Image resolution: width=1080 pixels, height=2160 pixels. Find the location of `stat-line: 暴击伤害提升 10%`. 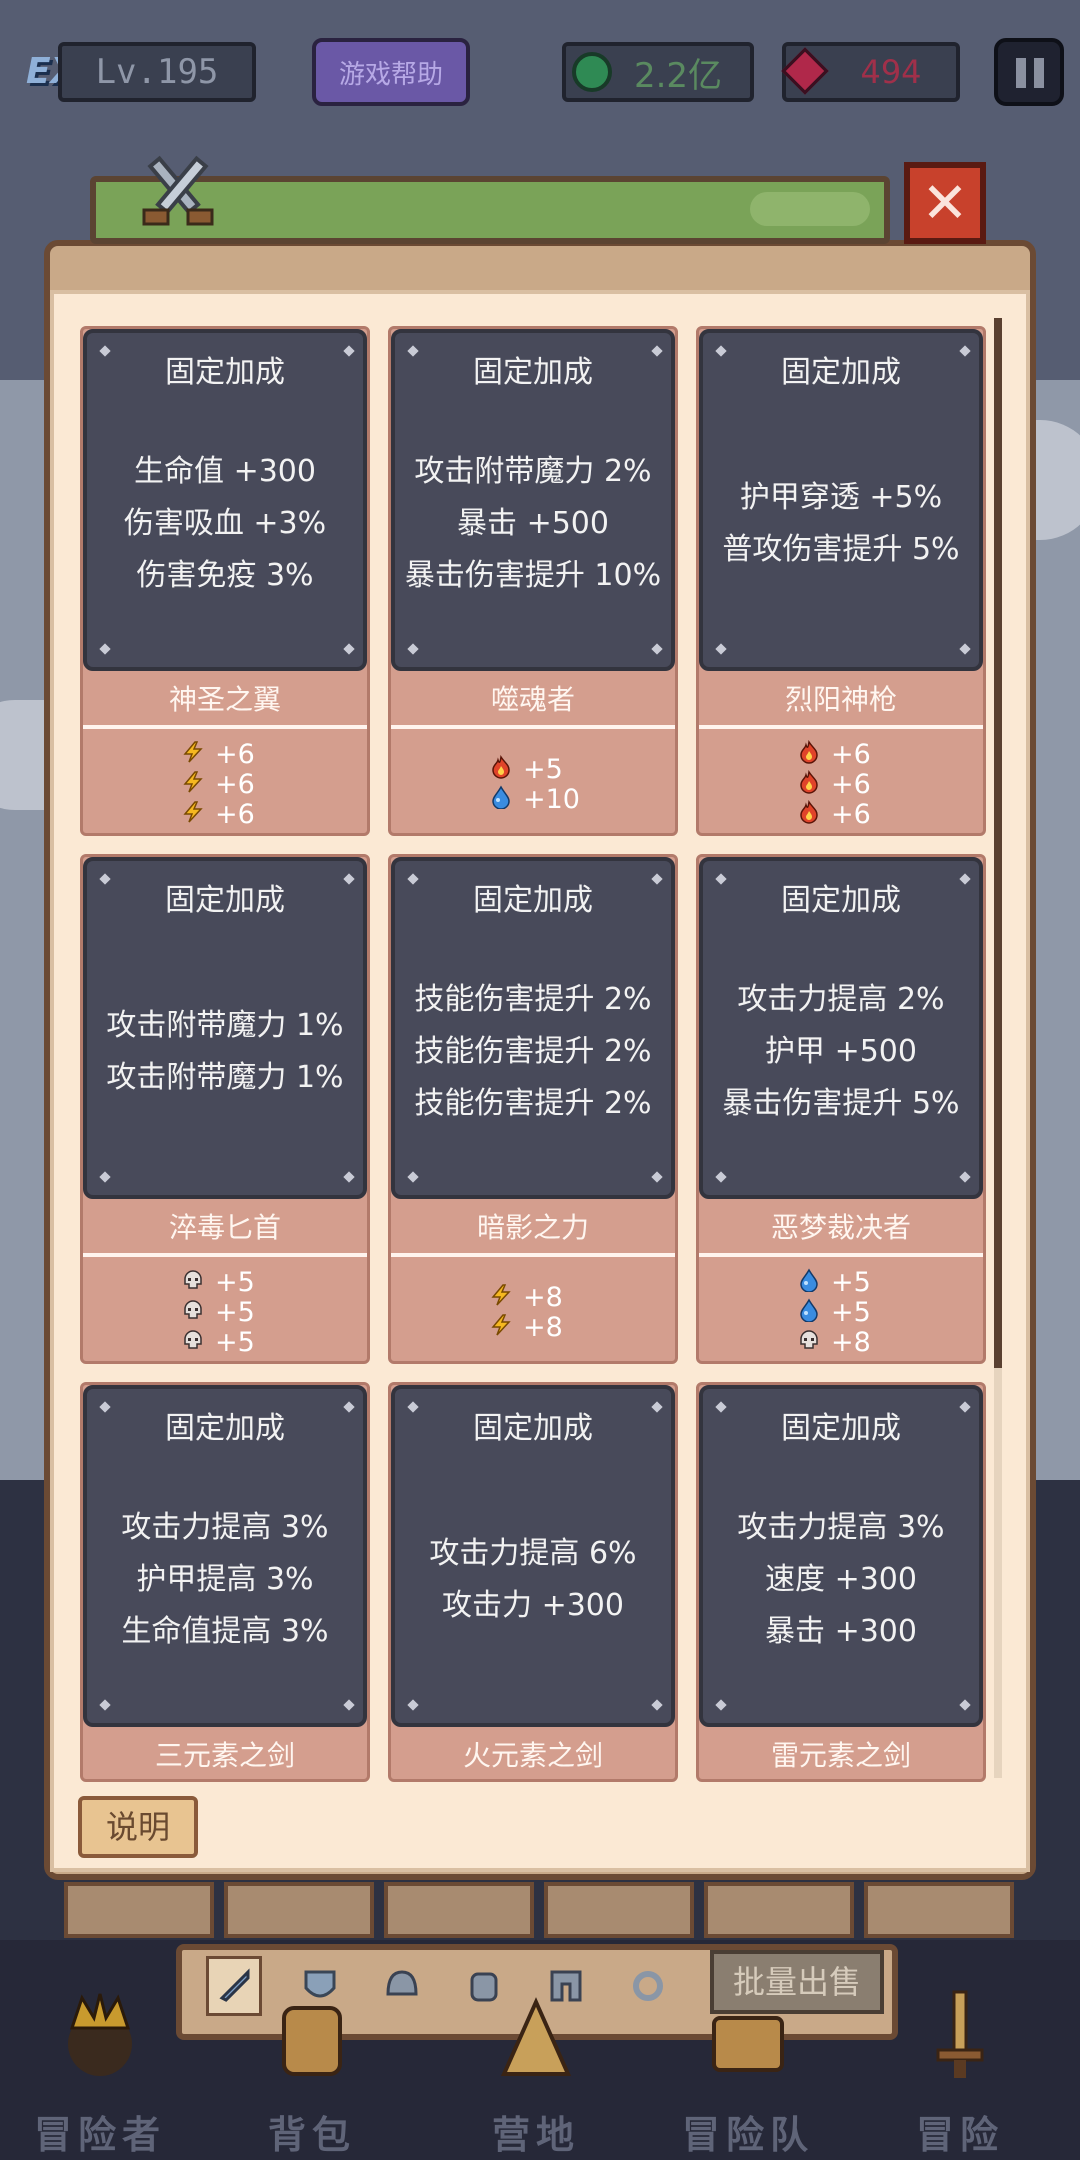

stat-line: 暴击伤害提升 10% is located at coordinates (533, 575).